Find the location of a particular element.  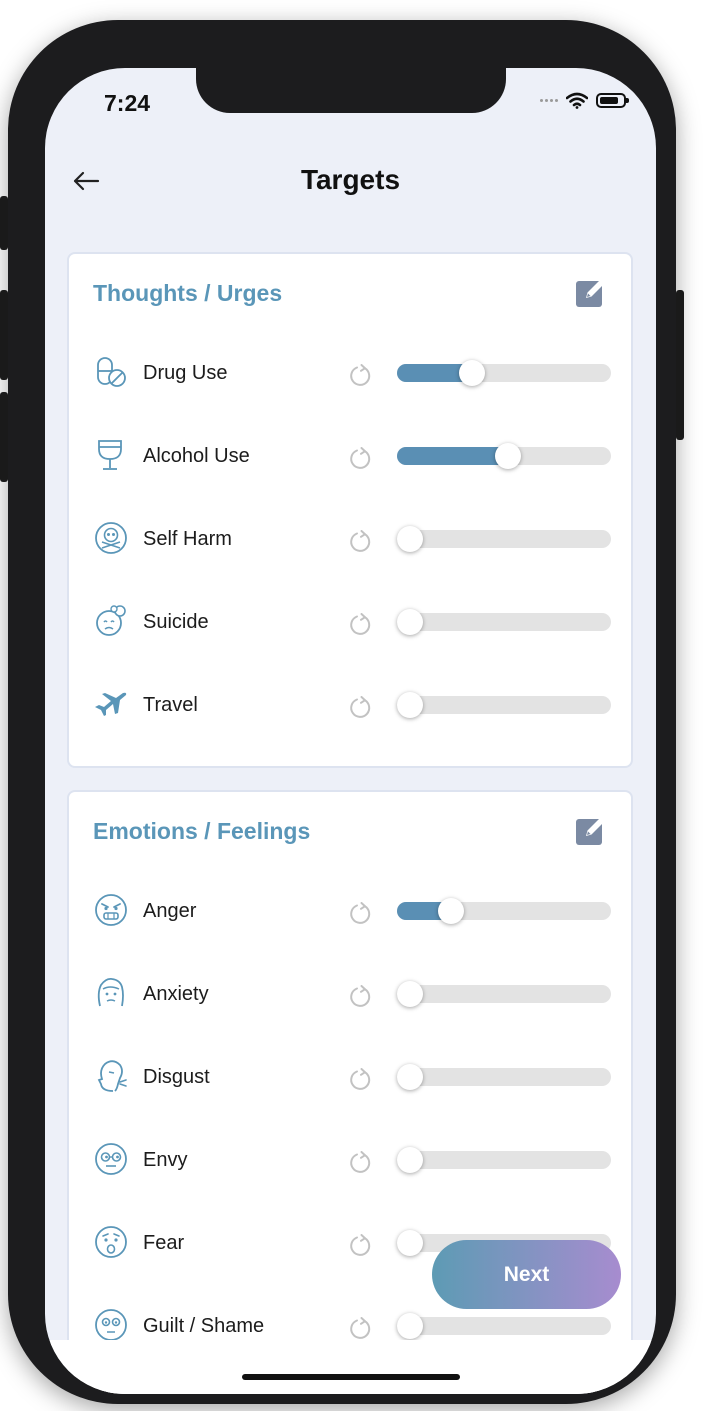

target-row: Alcohol Use is located at coordinates (352, 457).